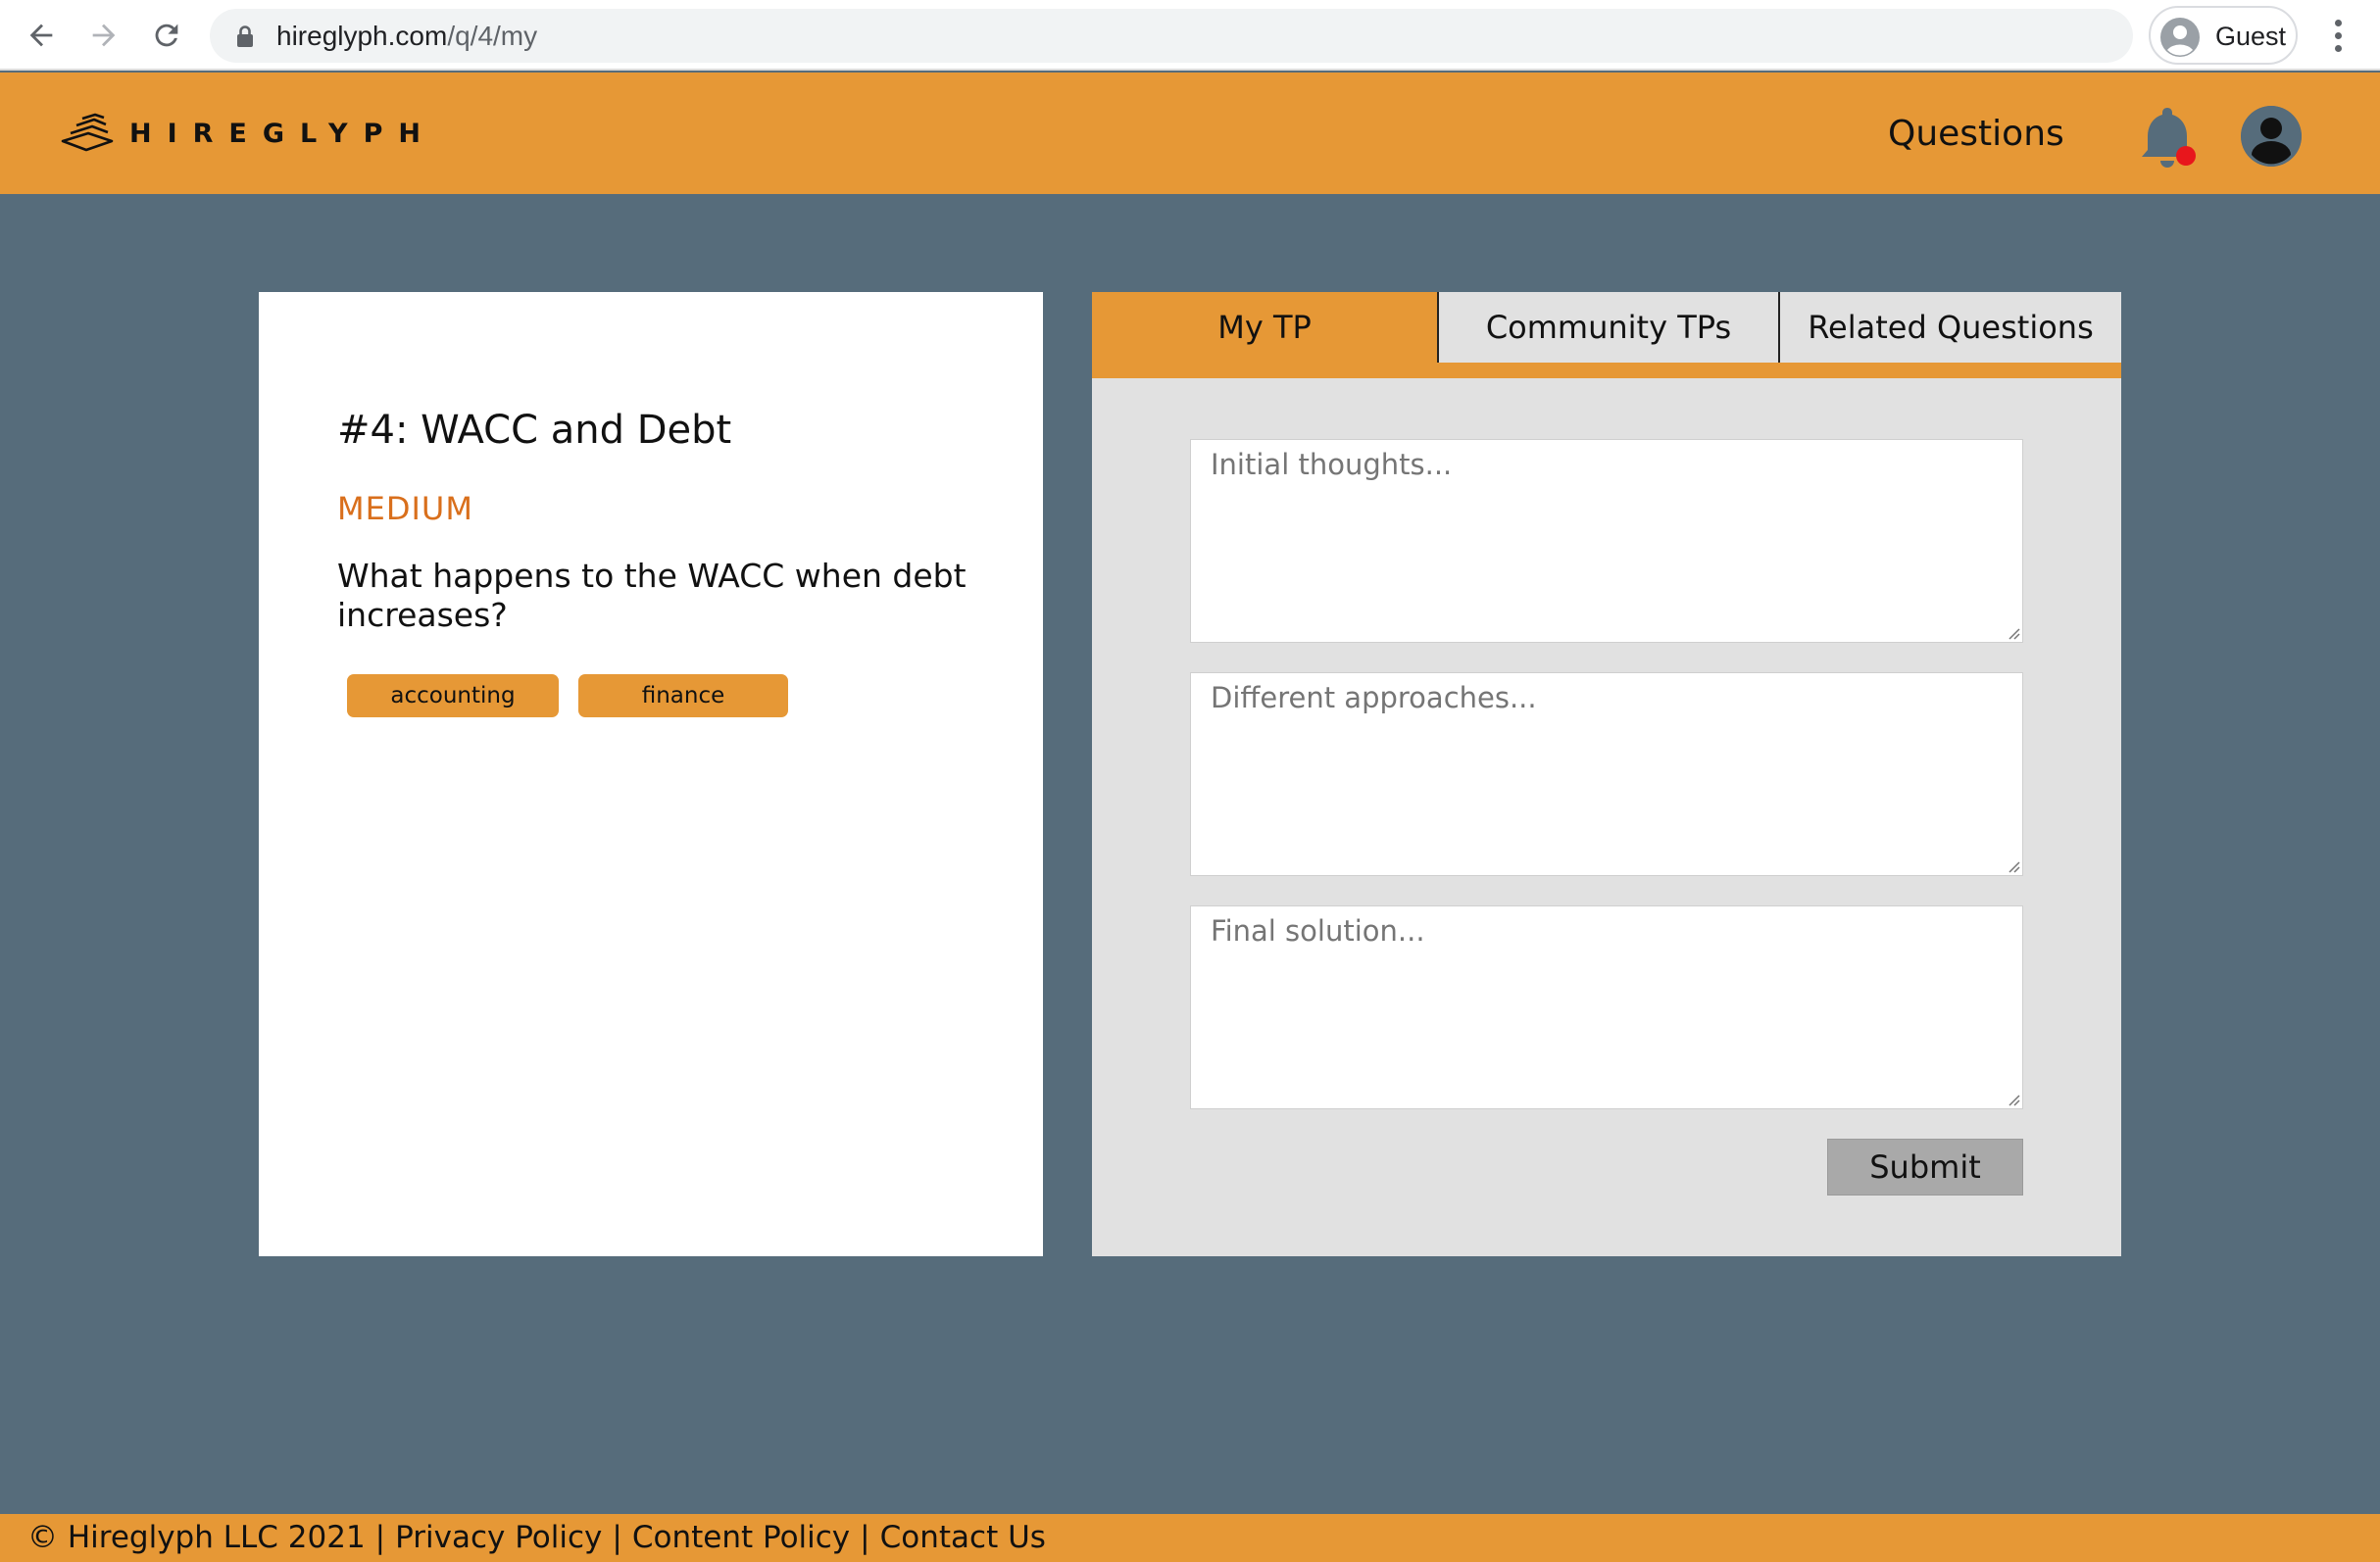  I want to click on tag-finance: finance, so click(683, 695).